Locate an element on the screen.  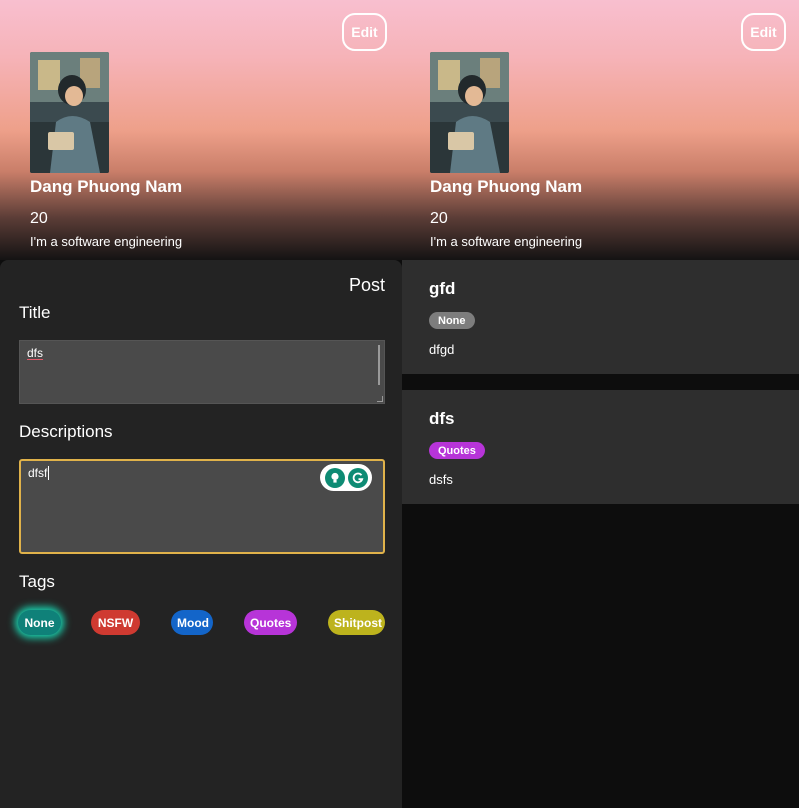
post-title: gfd is located at coordinates (442, 288).